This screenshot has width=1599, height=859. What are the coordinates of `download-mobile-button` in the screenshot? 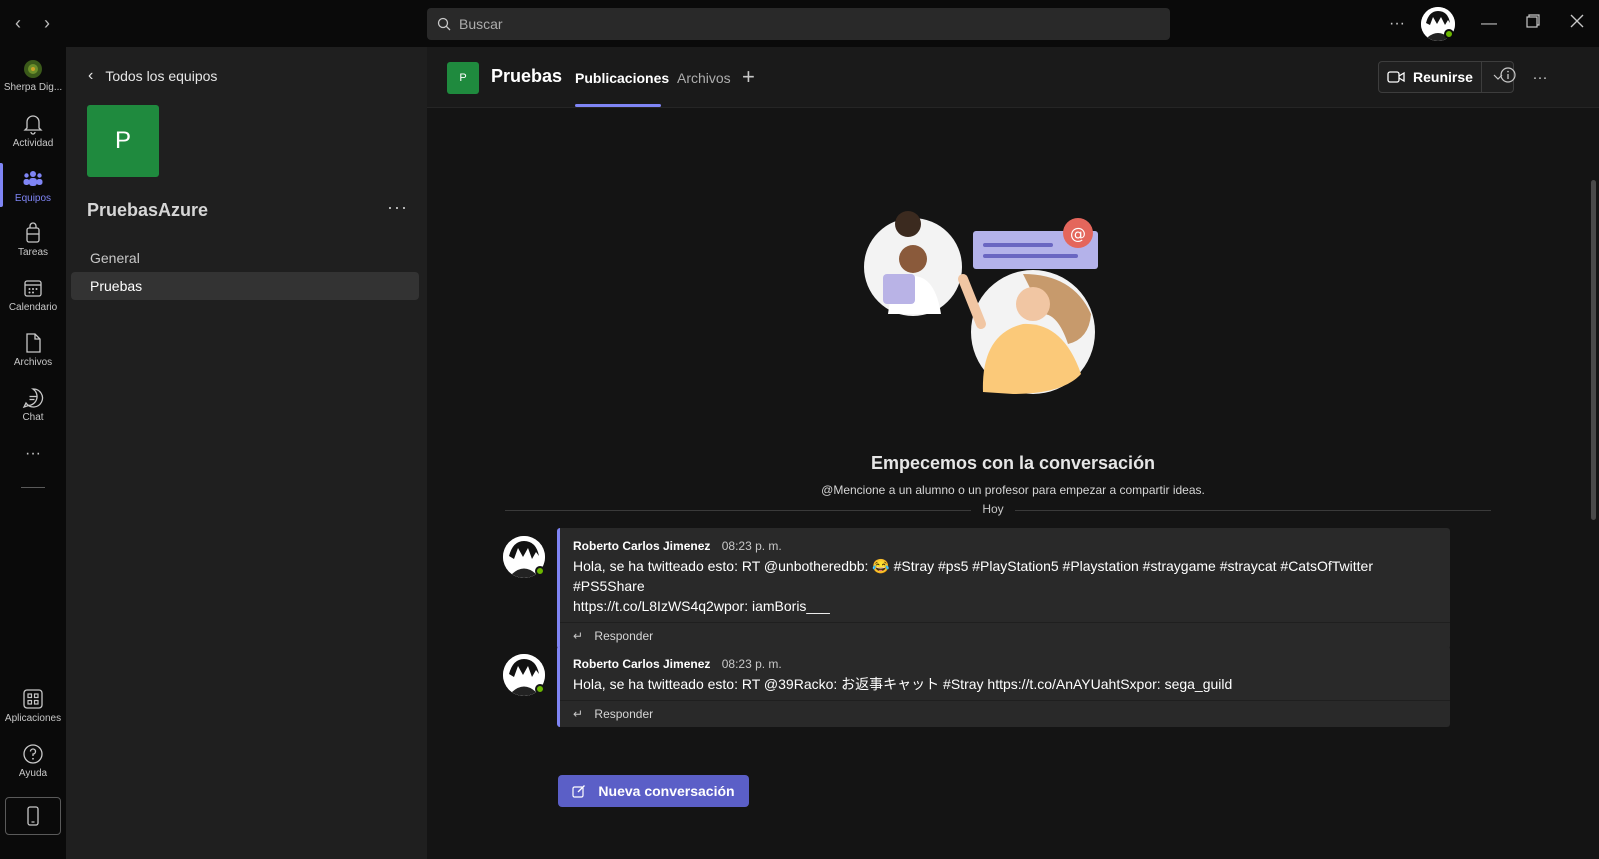 It's located at (33, 816).